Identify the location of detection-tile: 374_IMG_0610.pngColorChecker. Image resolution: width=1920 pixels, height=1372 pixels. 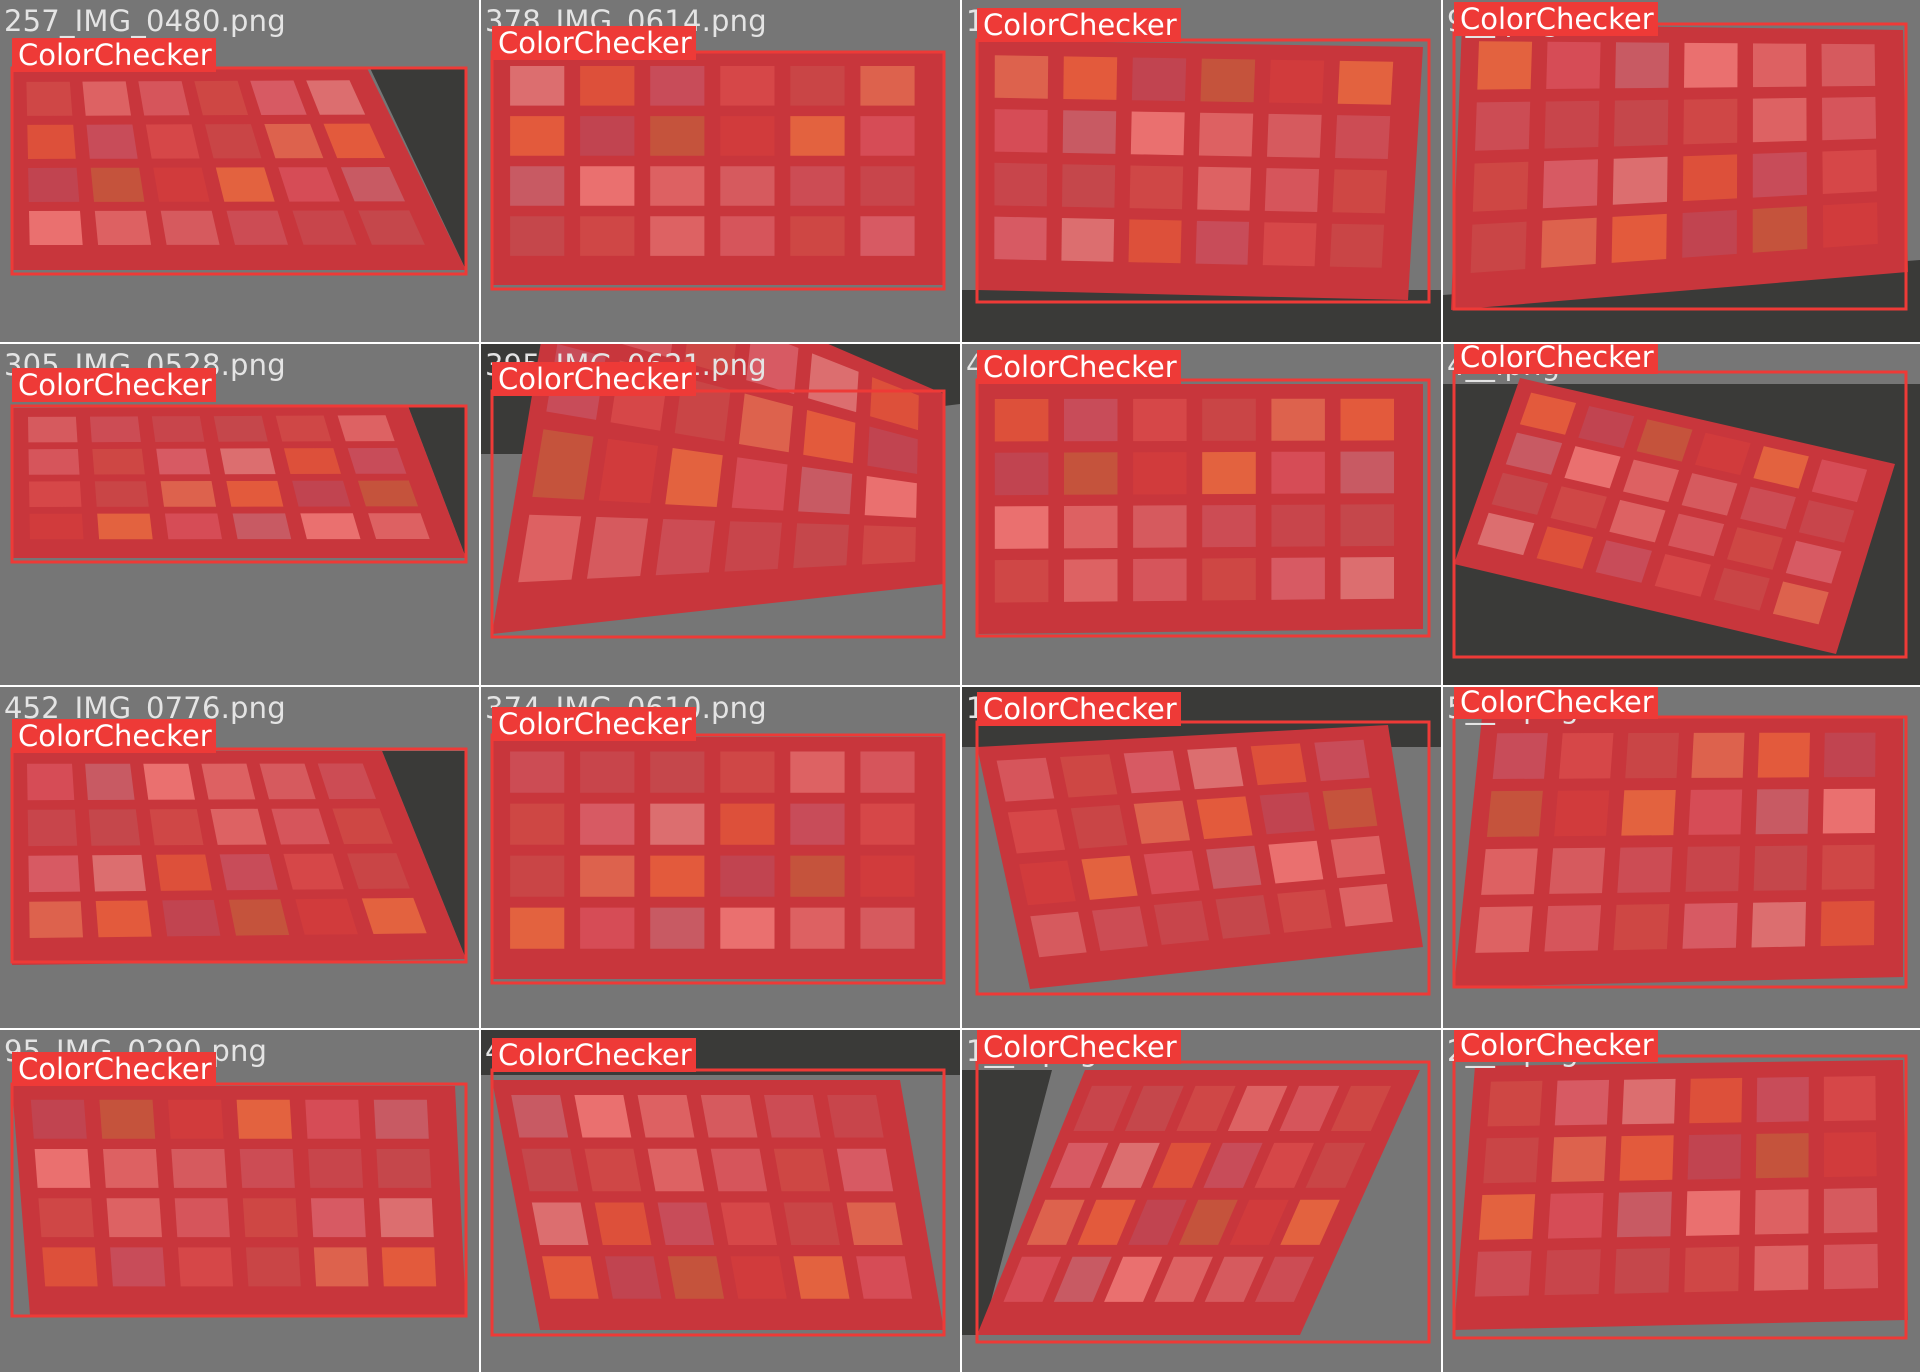
(720, 857).